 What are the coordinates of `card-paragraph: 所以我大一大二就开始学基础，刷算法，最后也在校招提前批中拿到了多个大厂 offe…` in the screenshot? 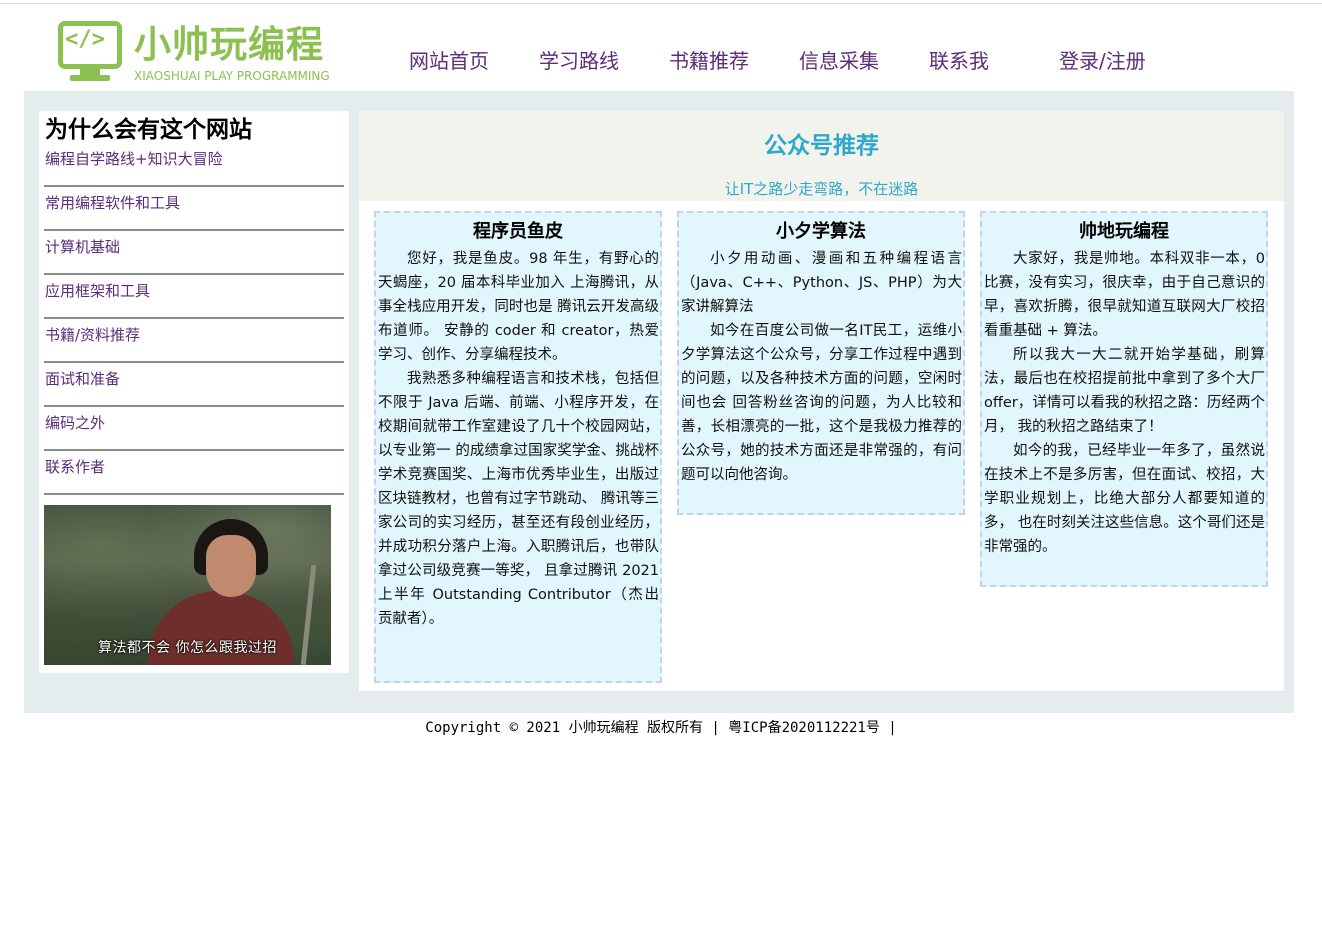 It's located at (1124, 391).